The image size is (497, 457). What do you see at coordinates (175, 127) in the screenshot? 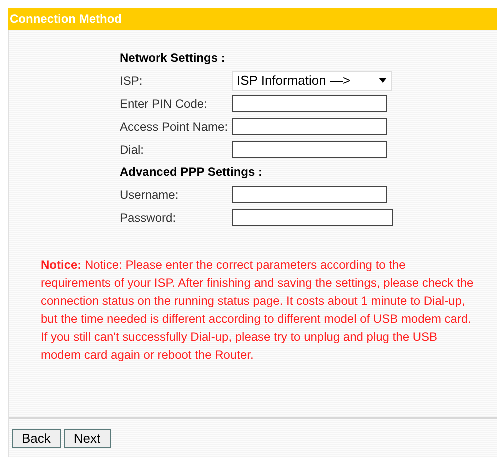
I see `field-label: Access Point Name:` at bounding box center [175, 127].